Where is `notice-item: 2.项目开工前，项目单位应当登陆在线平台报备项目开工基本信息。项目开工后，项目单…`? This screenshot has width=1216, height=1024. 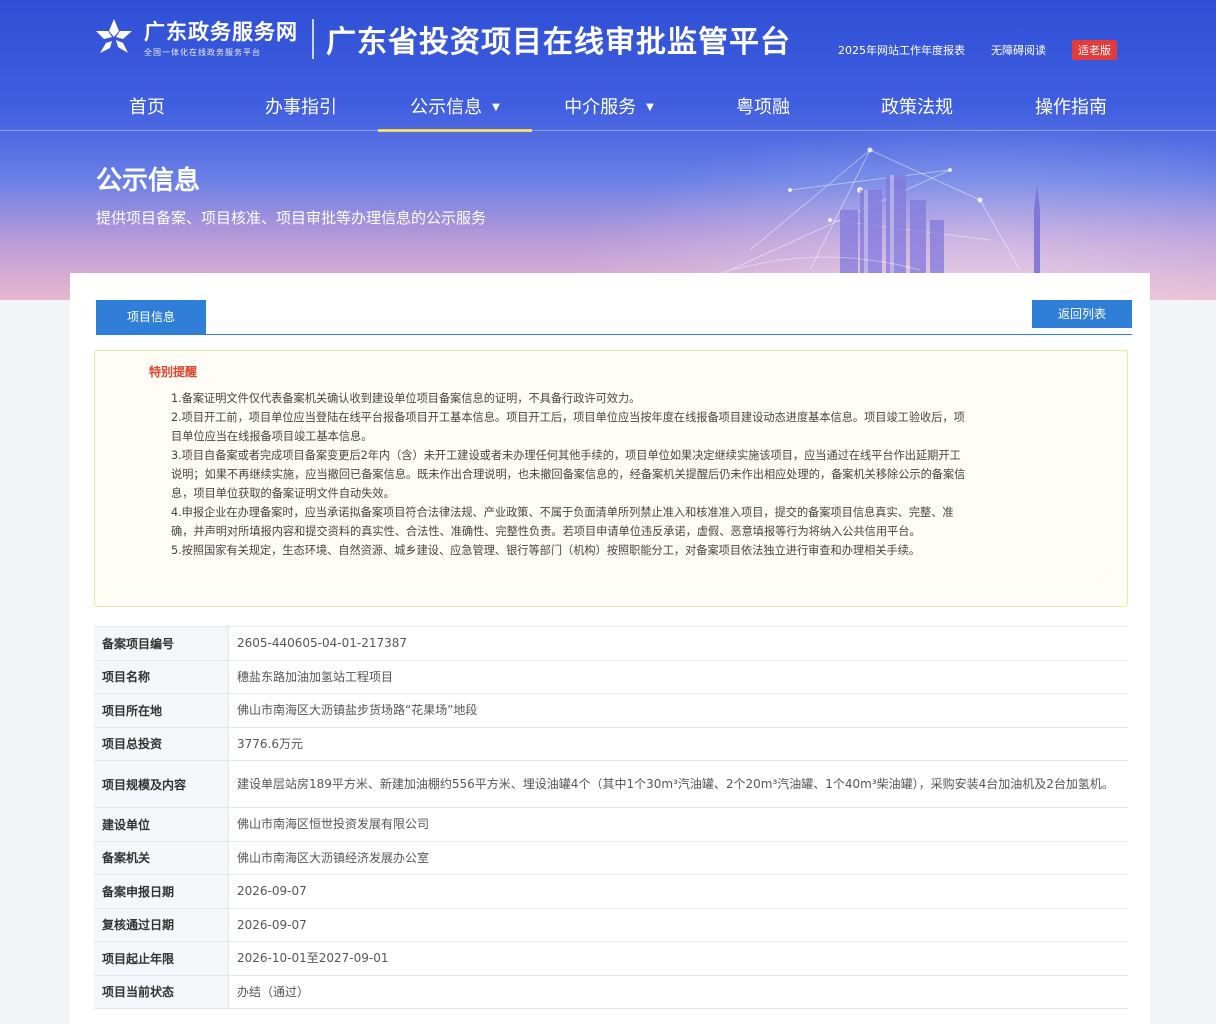
notice-item: 2.项目开工前，项目单位应当登陆在线平台报备项目开工基本信息。项目开工后，项目单… is located at coordinates (568, 427).